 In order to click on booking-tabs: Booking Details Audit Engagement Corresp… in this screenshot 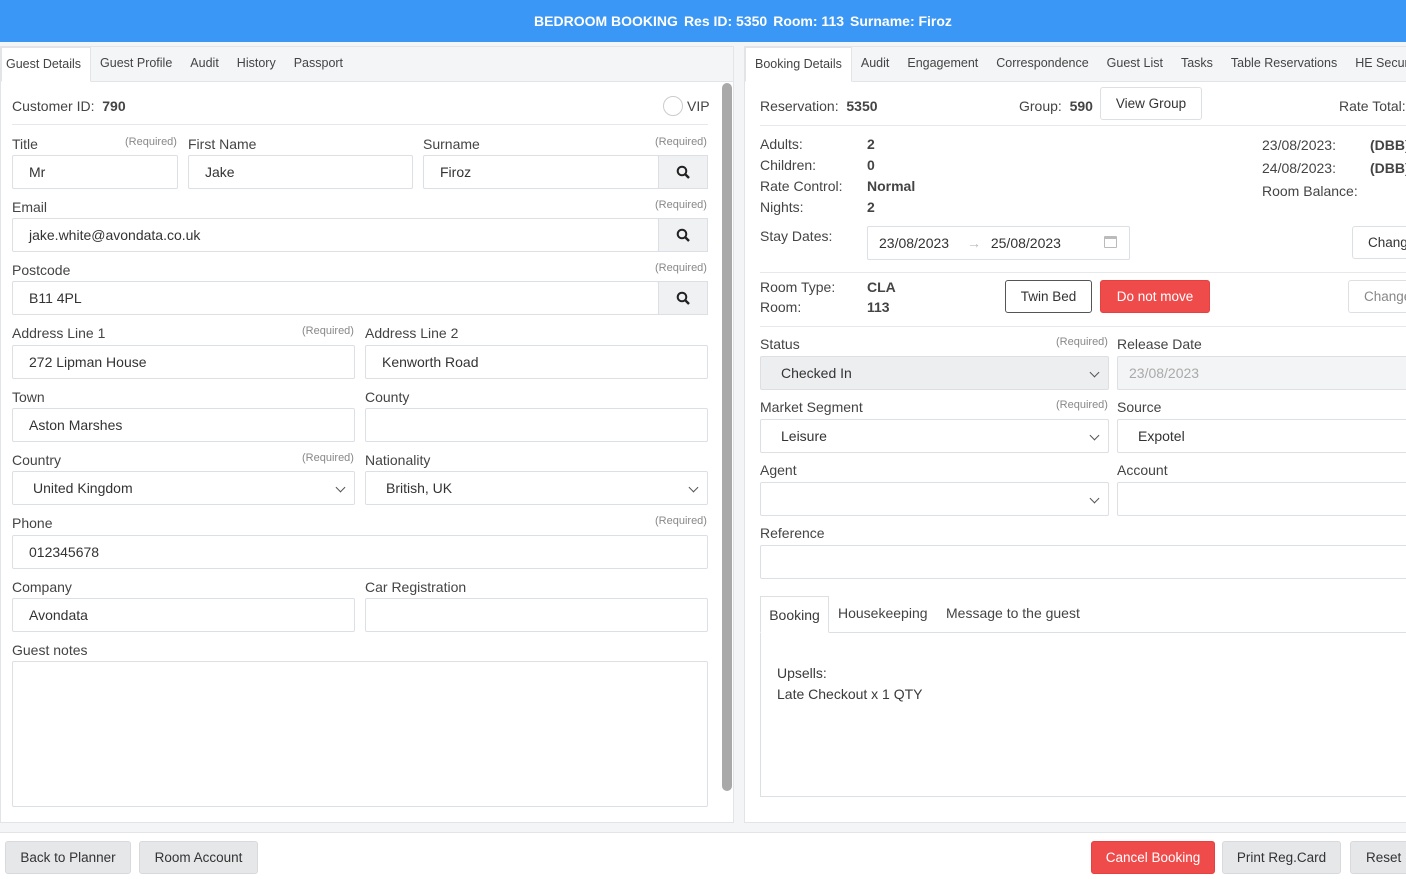, I will do `click(1075, 64)`.